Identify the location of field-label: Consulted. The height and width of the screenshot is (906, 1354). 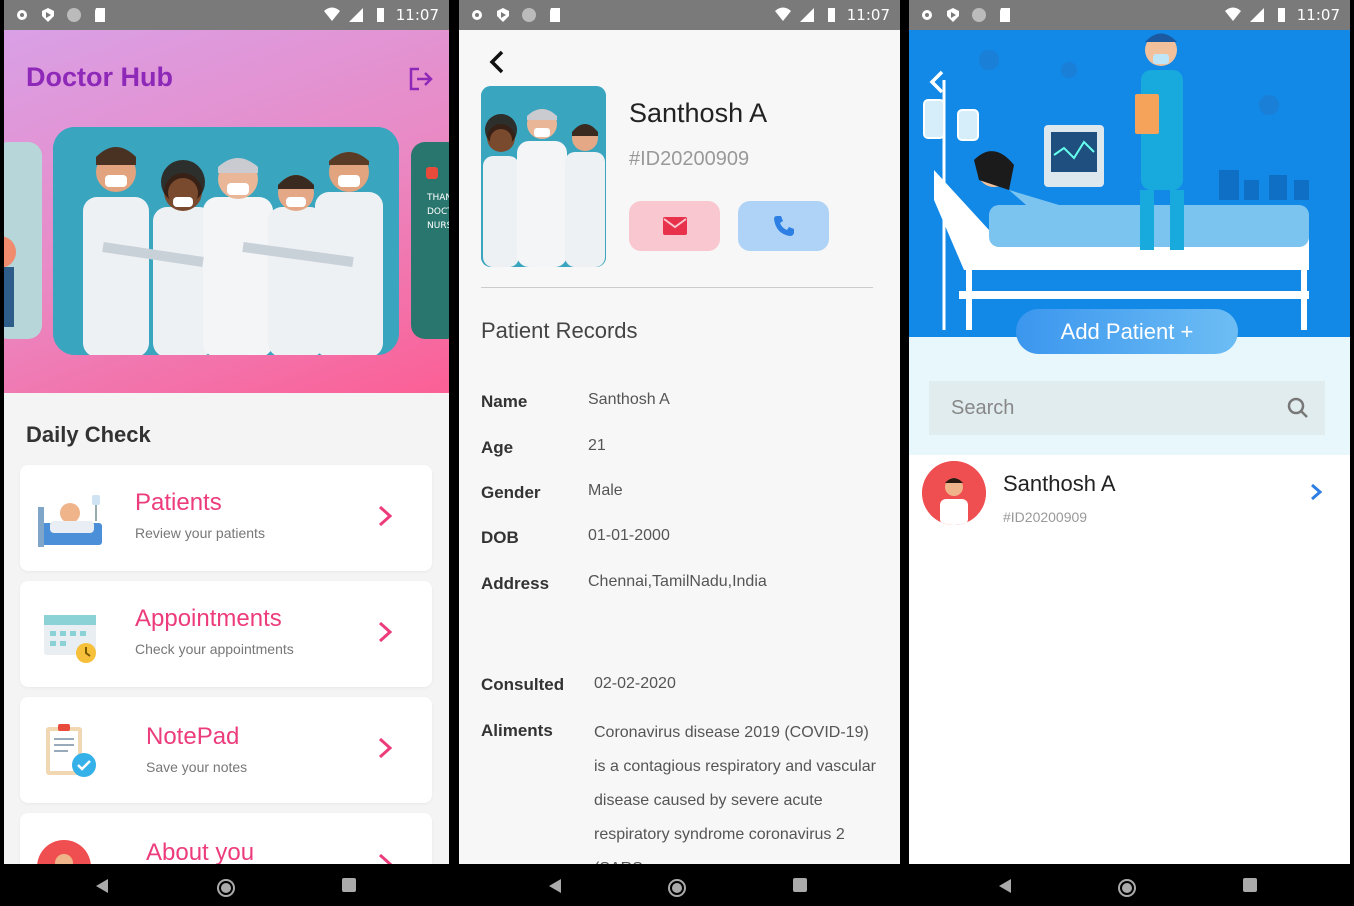
(523, 684).